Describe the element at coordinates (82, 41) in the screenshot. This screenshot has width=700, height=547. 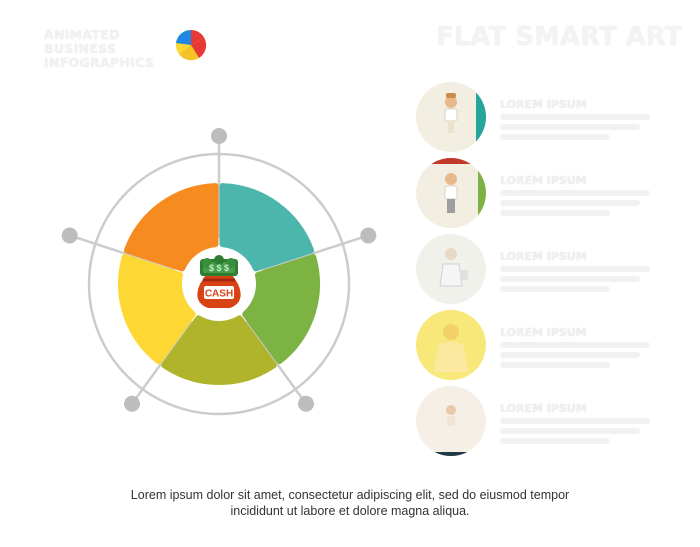
I see `brand-line-1: ANIMATED BUSINESS` at that location.